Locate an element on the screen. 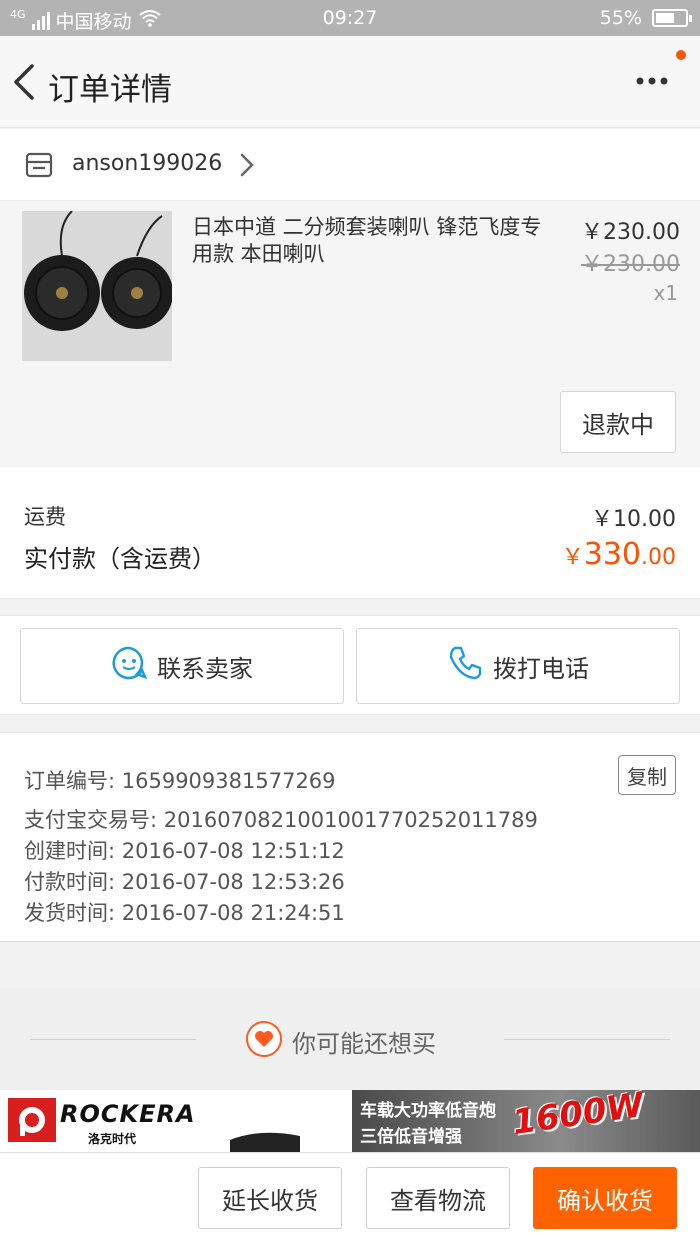 This screenshot has height=1244, width=700. recommend-title: 你可能还想买 is located at coordinates (364, 1044).